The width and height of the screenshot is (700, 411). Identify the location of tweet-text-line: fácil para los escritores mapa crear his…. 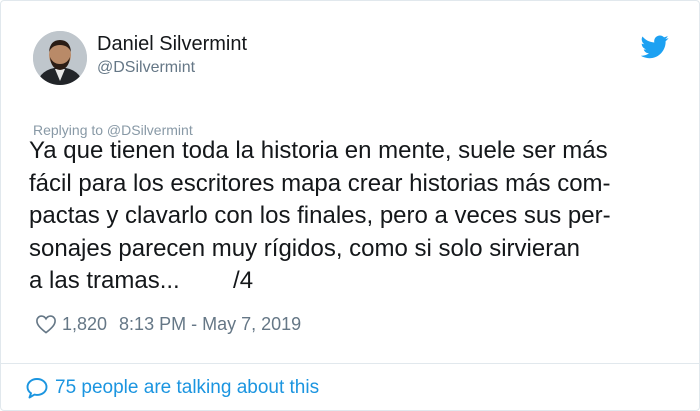
(320, 183).